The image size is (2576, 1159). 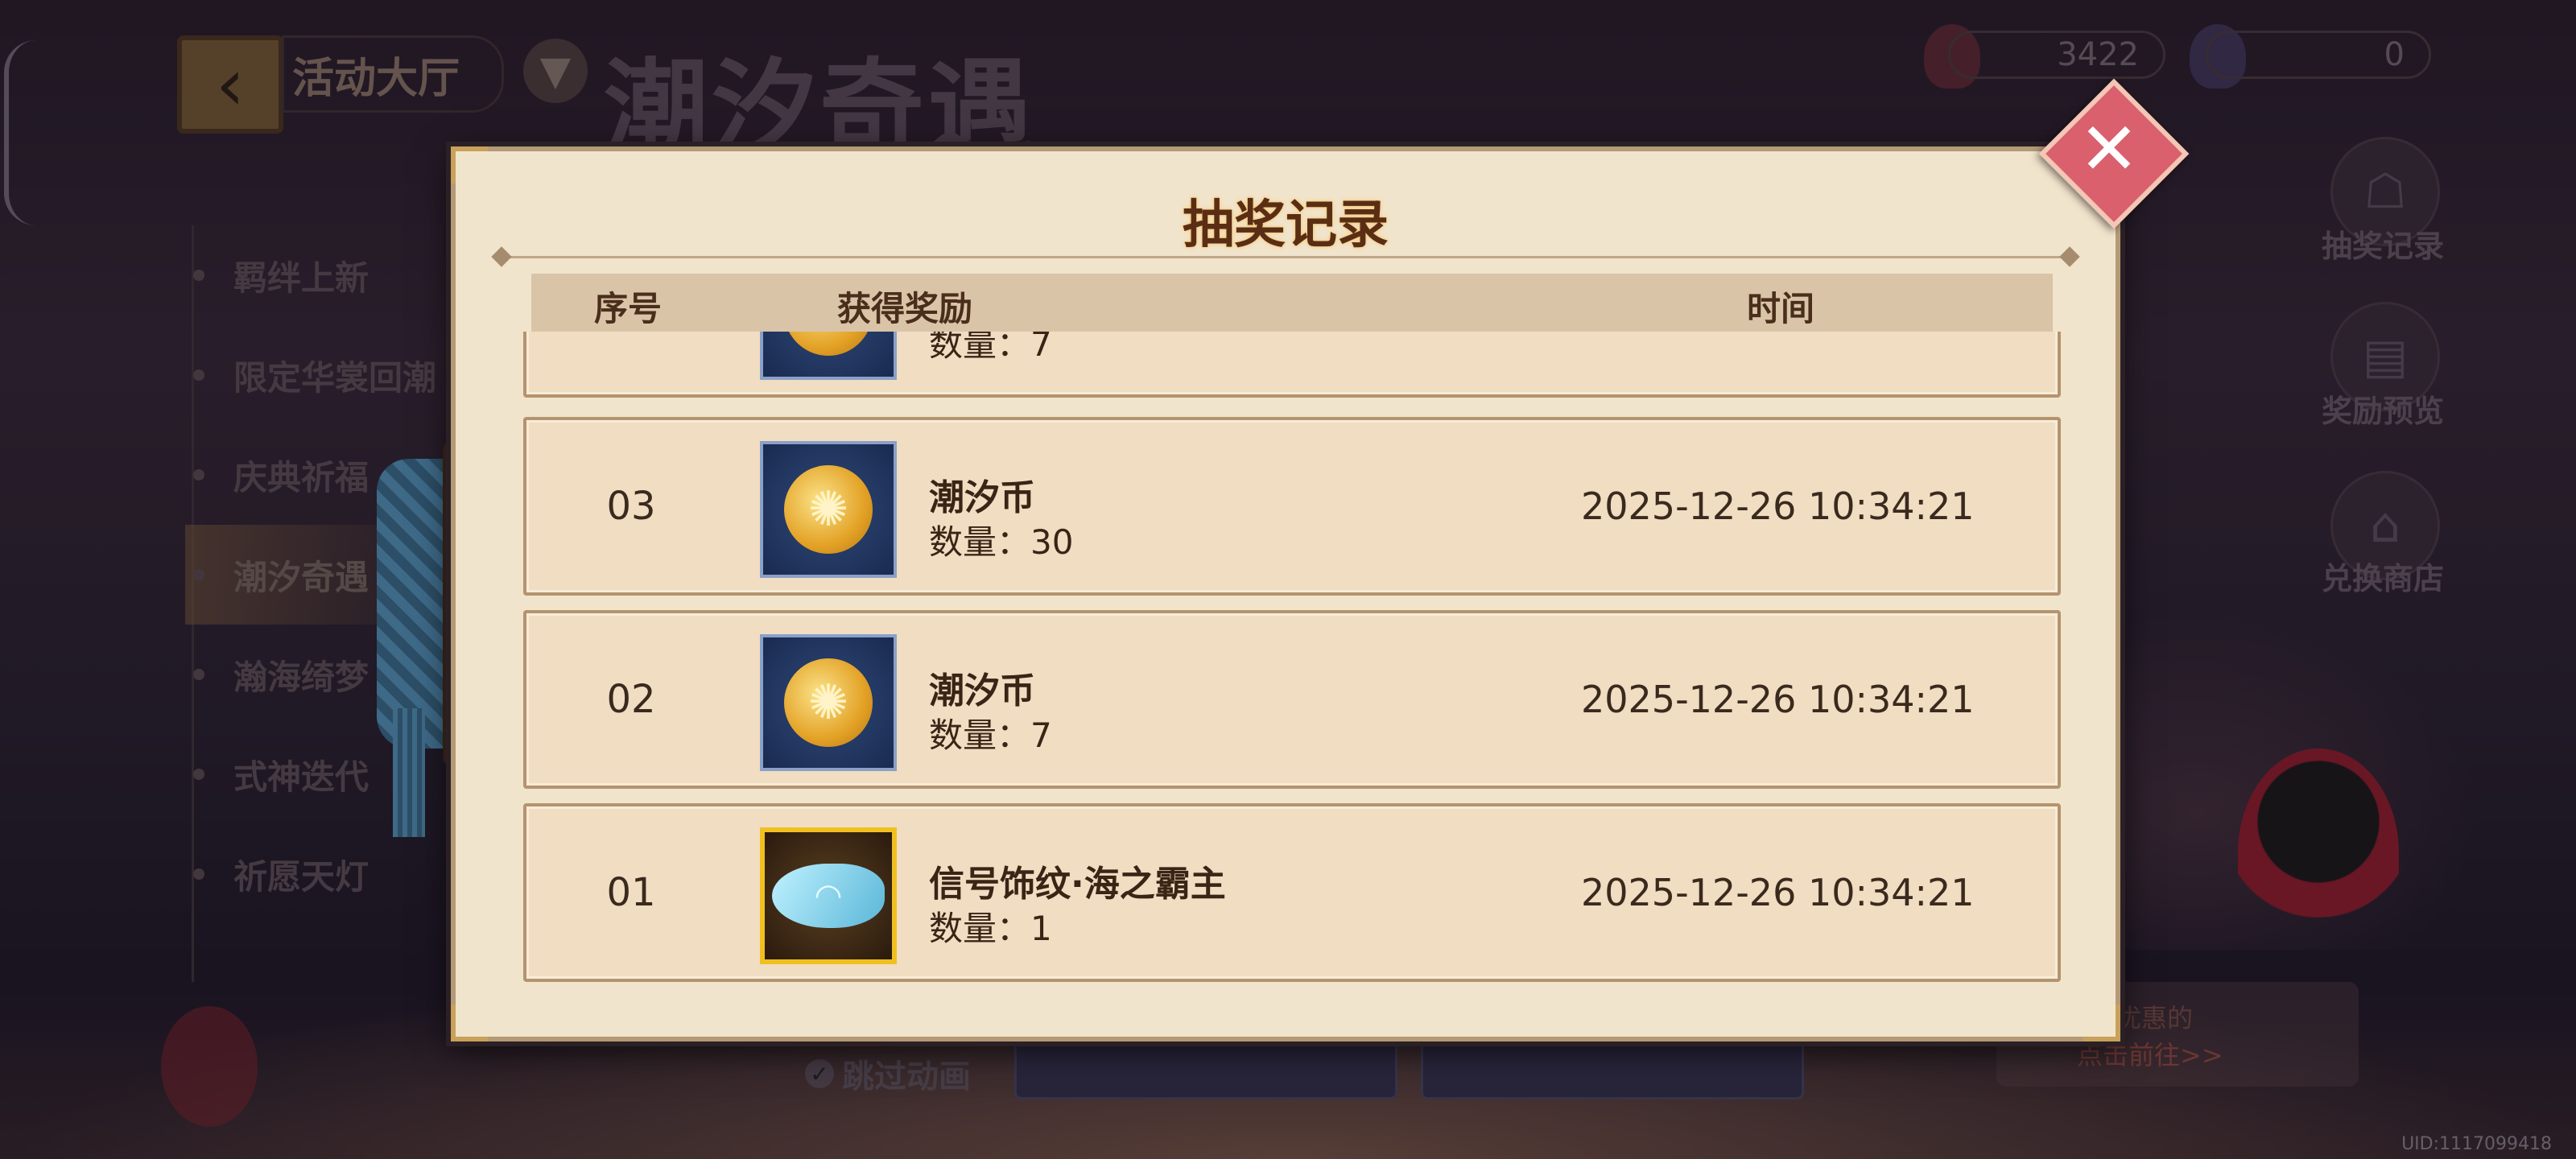 What do you see at coordinates (1292, 306) in the screenshot?
I see `table-header: 序号 获得奖励 时间` at bounding box center [1292, 306].